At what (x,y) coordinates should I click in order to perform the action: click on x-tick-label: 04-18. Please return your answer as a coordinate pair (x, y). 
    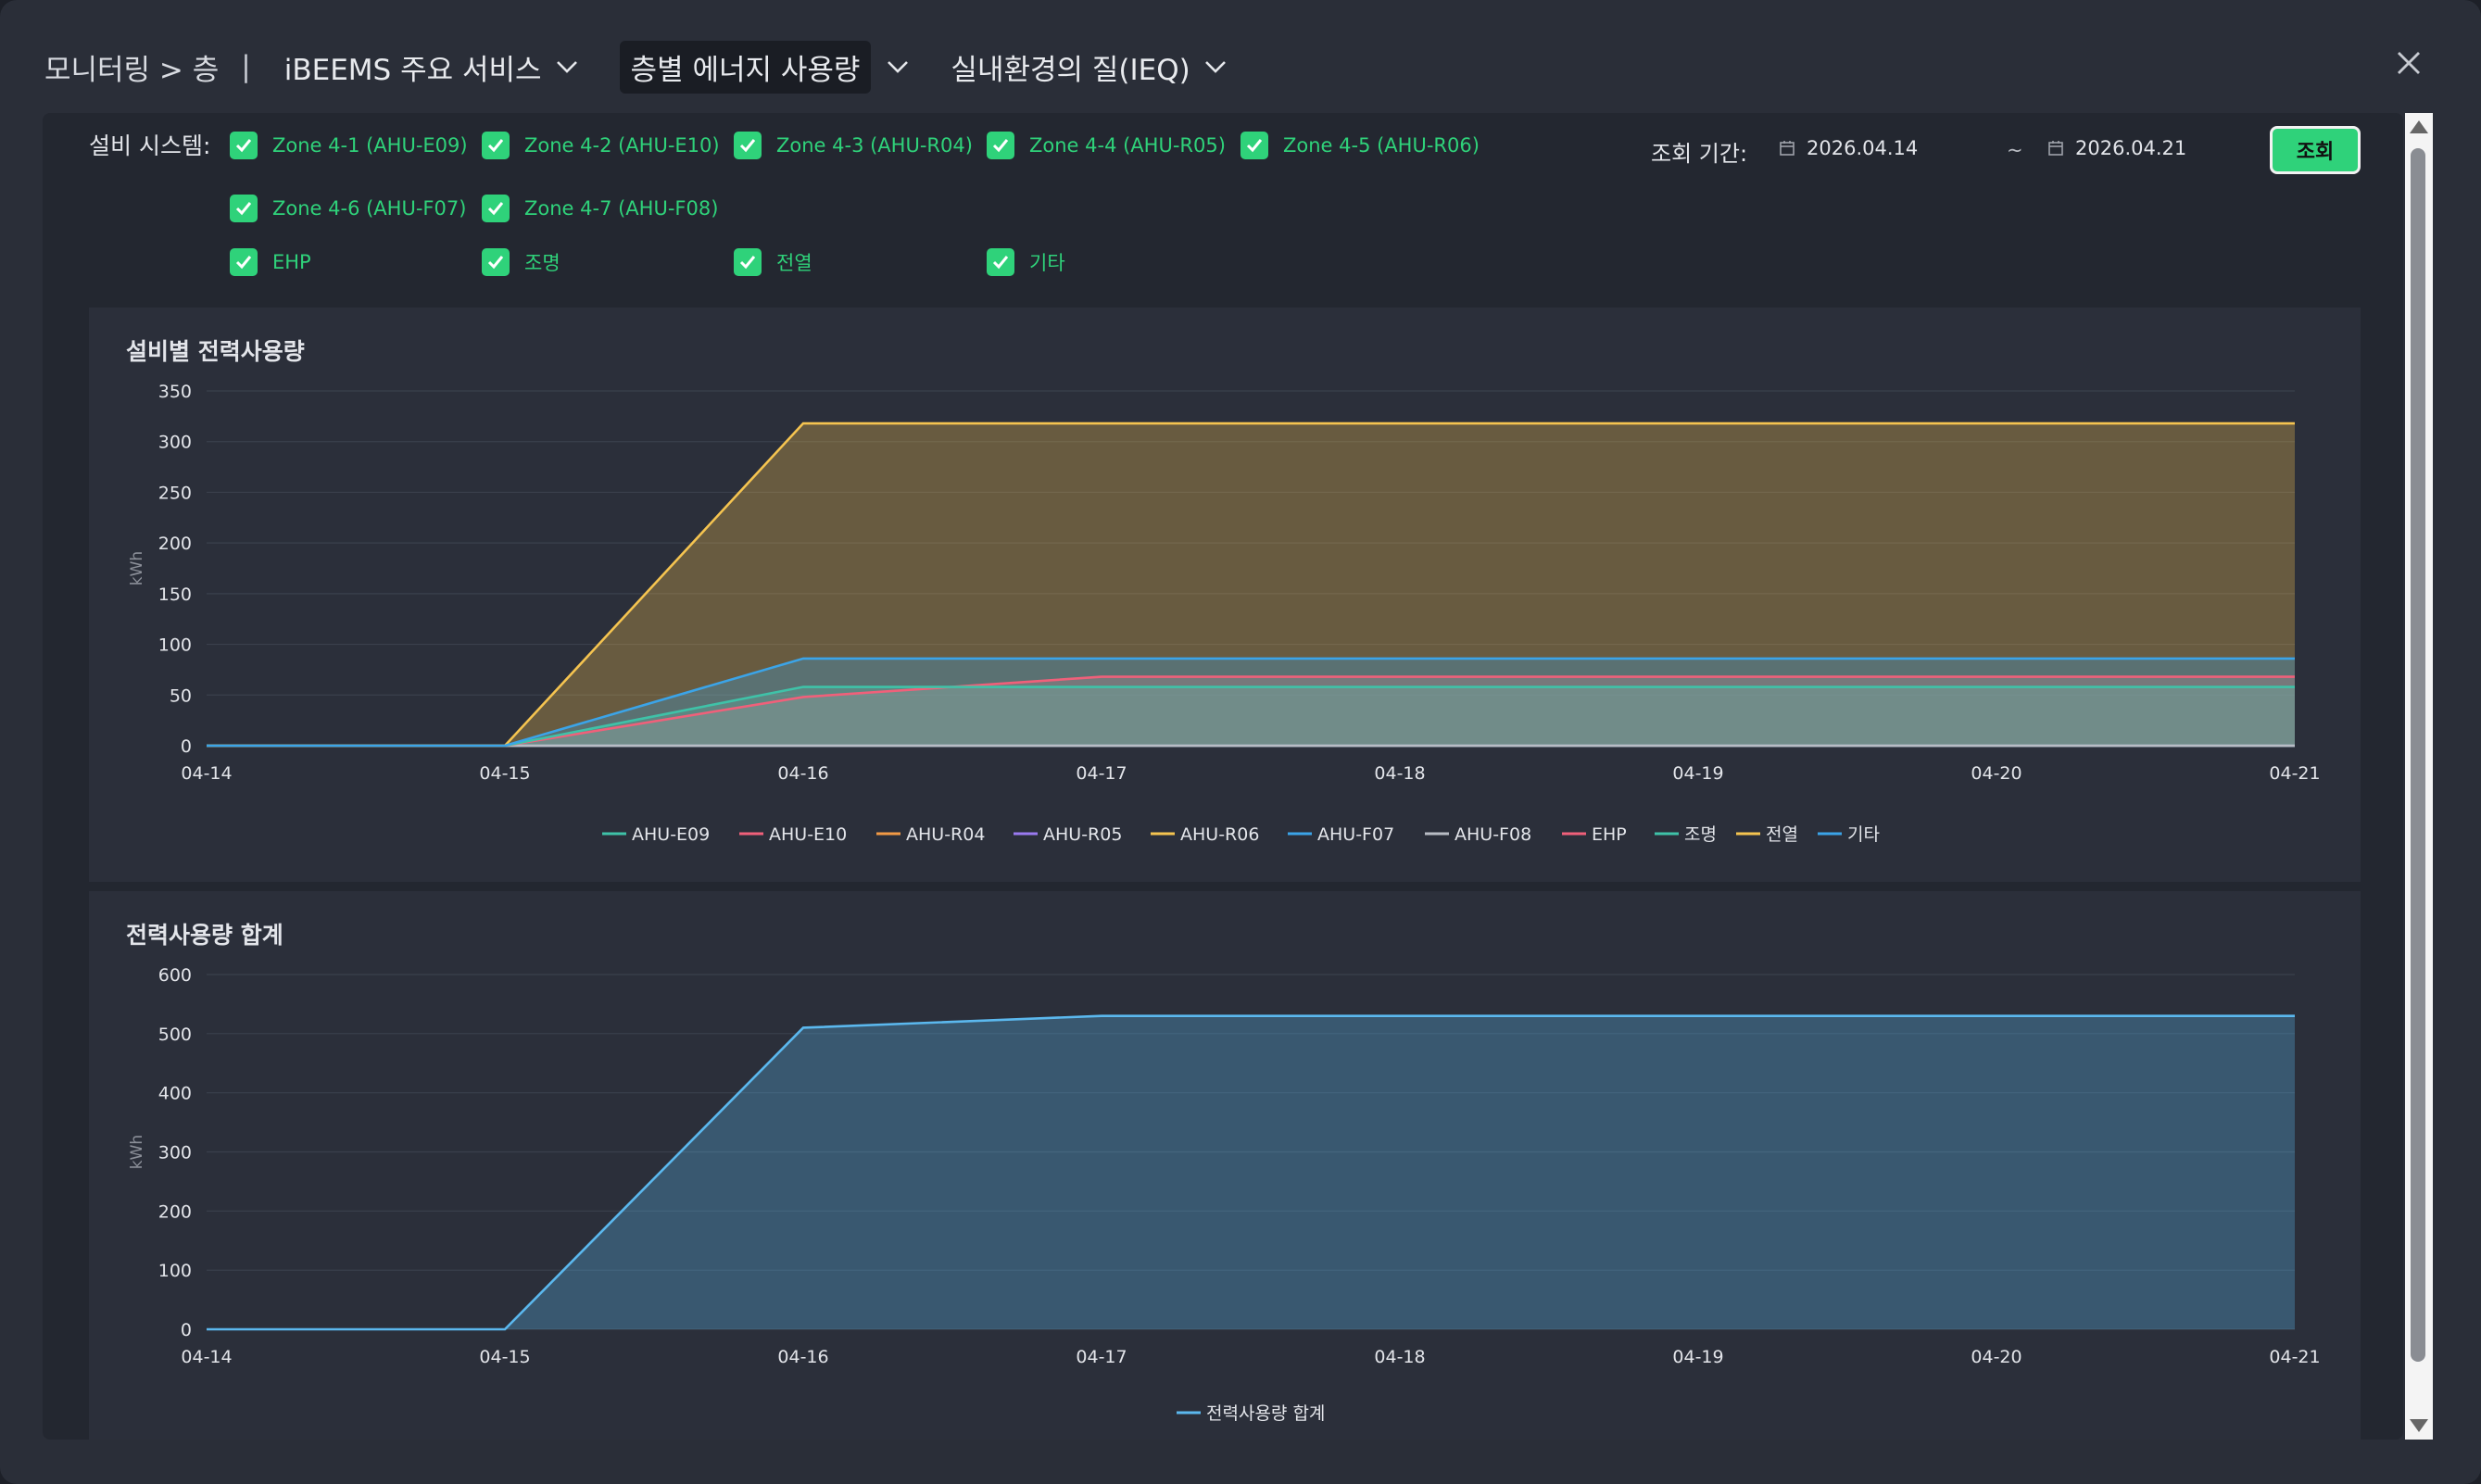
    Looking at the image, I should click on (1399, 1357).